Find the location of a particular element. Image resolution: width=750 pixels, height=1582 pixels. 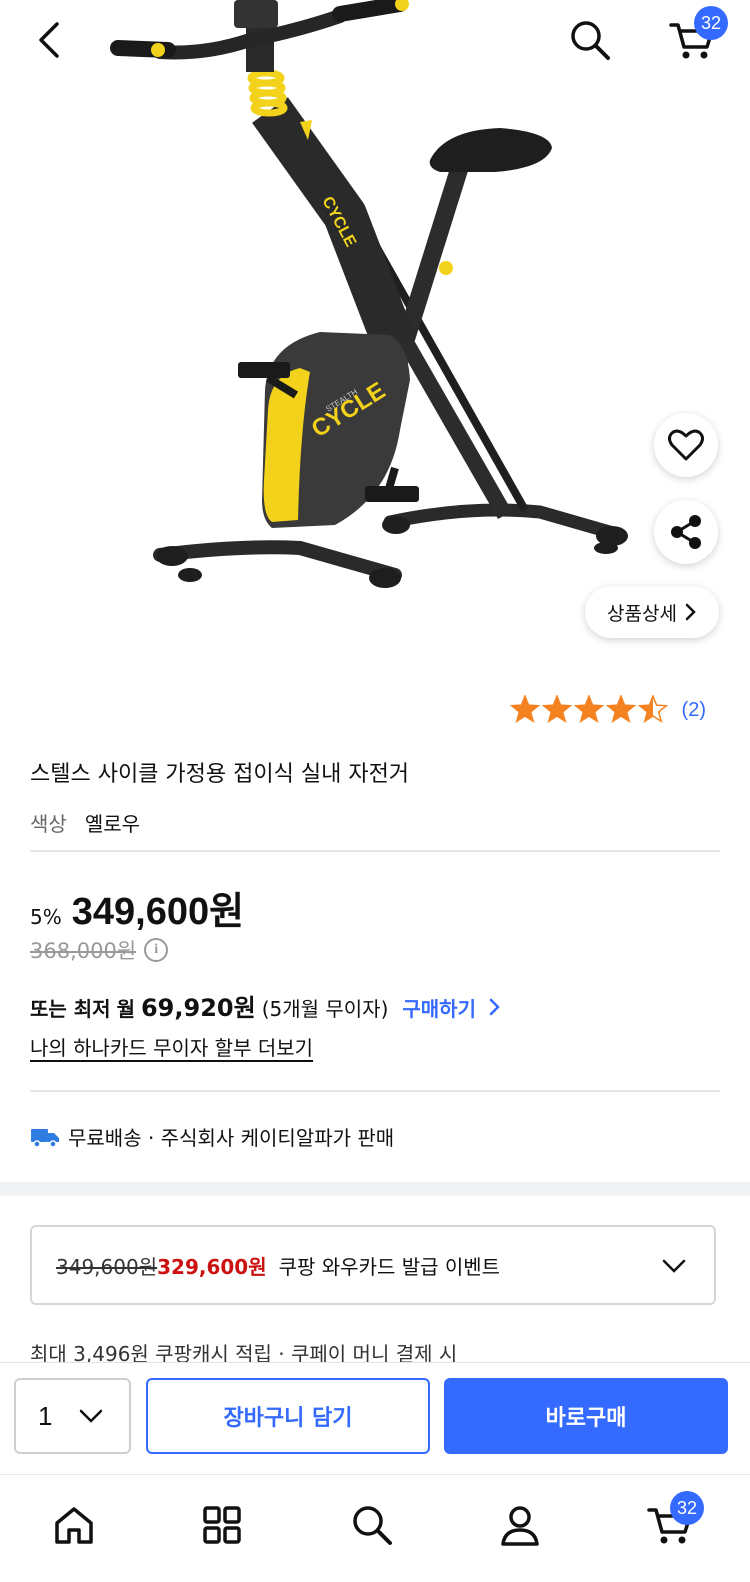

review-count: (2) is located at coordinates (694, 710).